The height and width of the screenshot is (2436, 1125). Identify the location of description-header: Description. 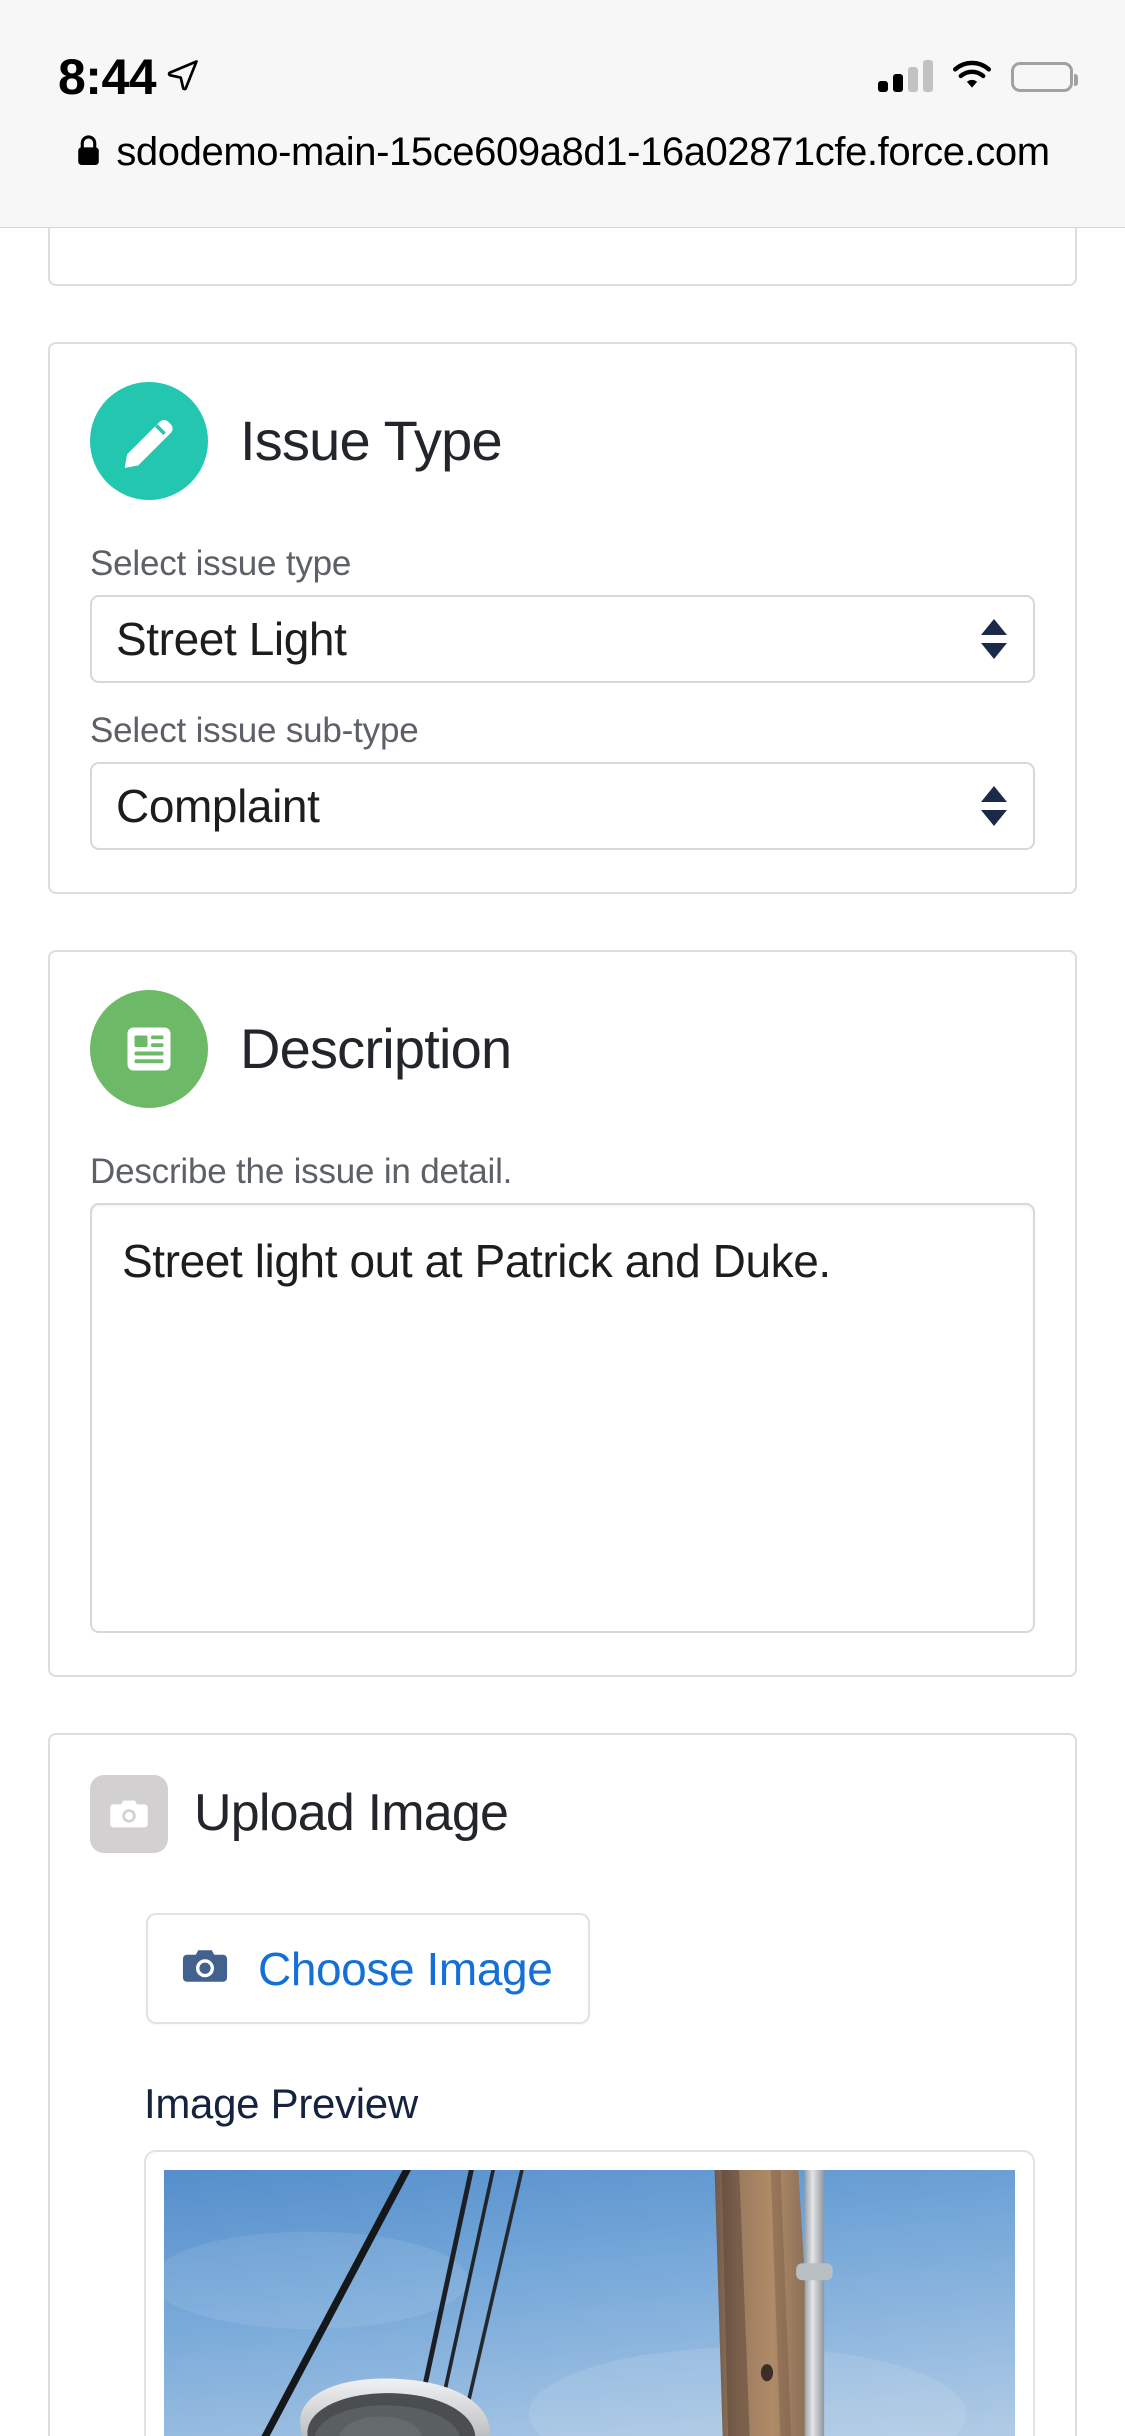
(562, 1049).